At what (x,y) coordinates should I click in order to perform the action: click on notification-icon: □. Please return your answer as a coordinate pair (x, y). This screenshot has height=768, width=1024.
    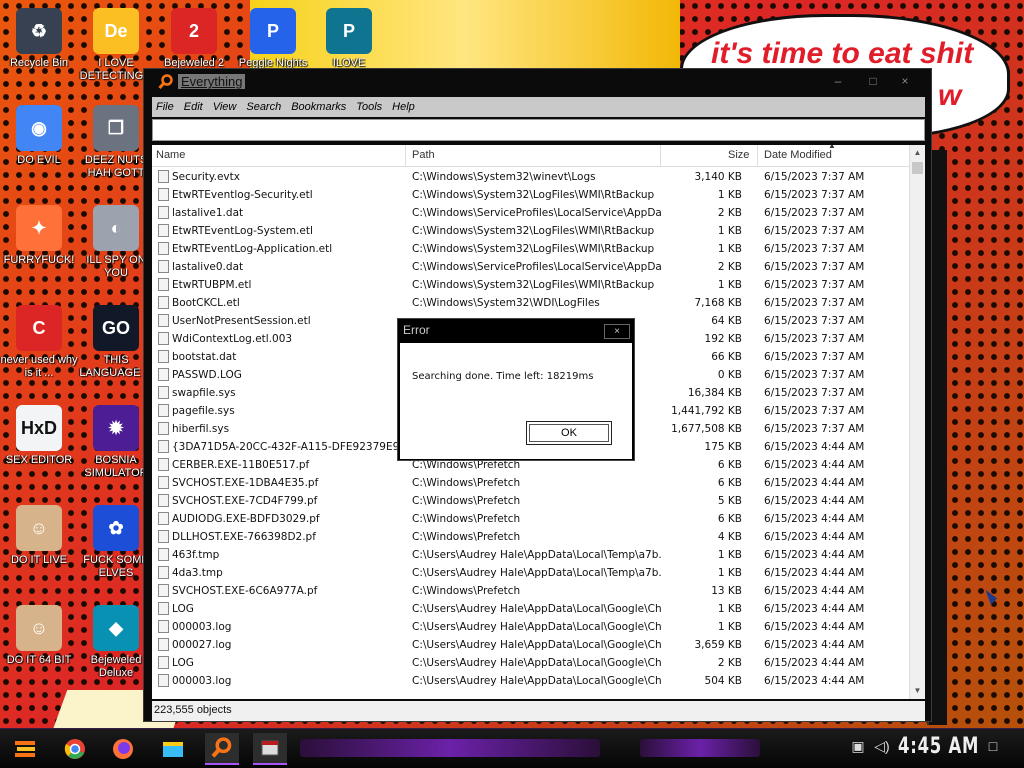
    Looking at the image, I should click on (993, 746).